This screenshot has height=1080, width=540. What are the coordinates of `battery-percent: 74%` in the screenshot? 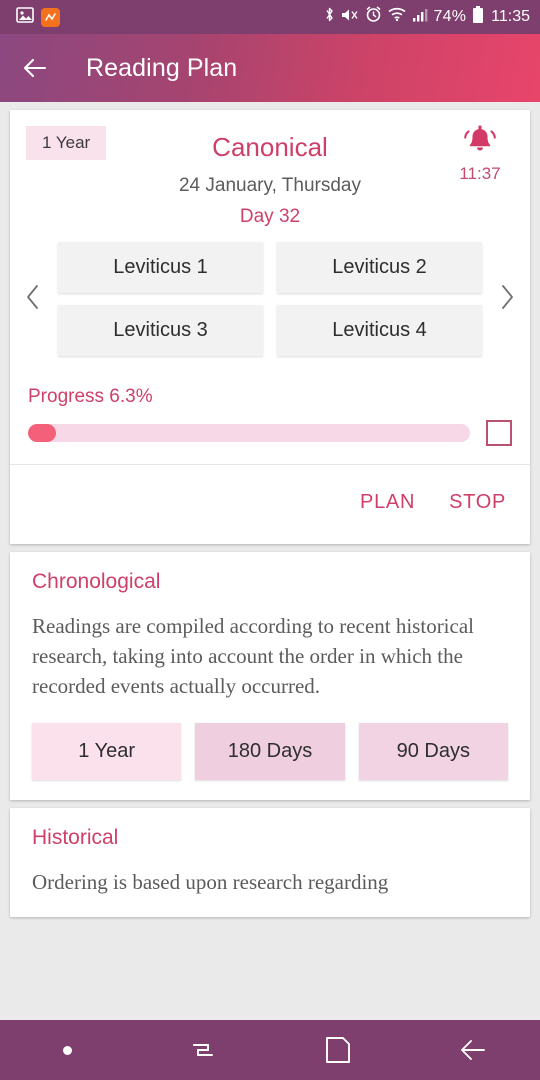 It's located at (450, 16).